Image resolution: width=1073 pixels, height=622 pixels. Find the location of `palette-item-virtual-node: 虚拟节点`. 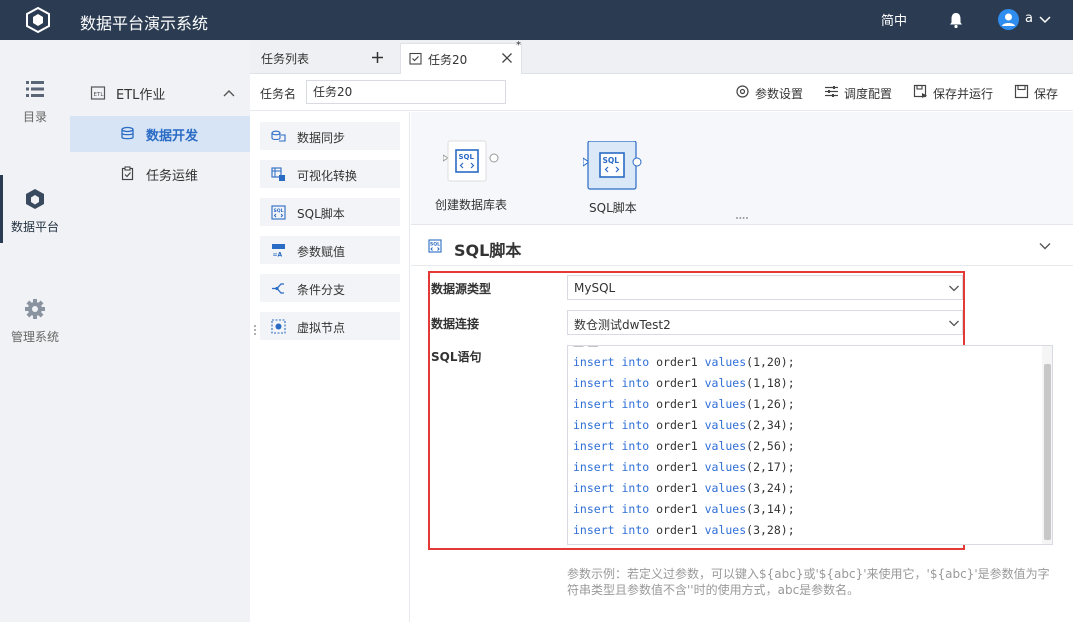

palette-item-virtual-node: 虚拟节点 is located at coordinates (330, 326).